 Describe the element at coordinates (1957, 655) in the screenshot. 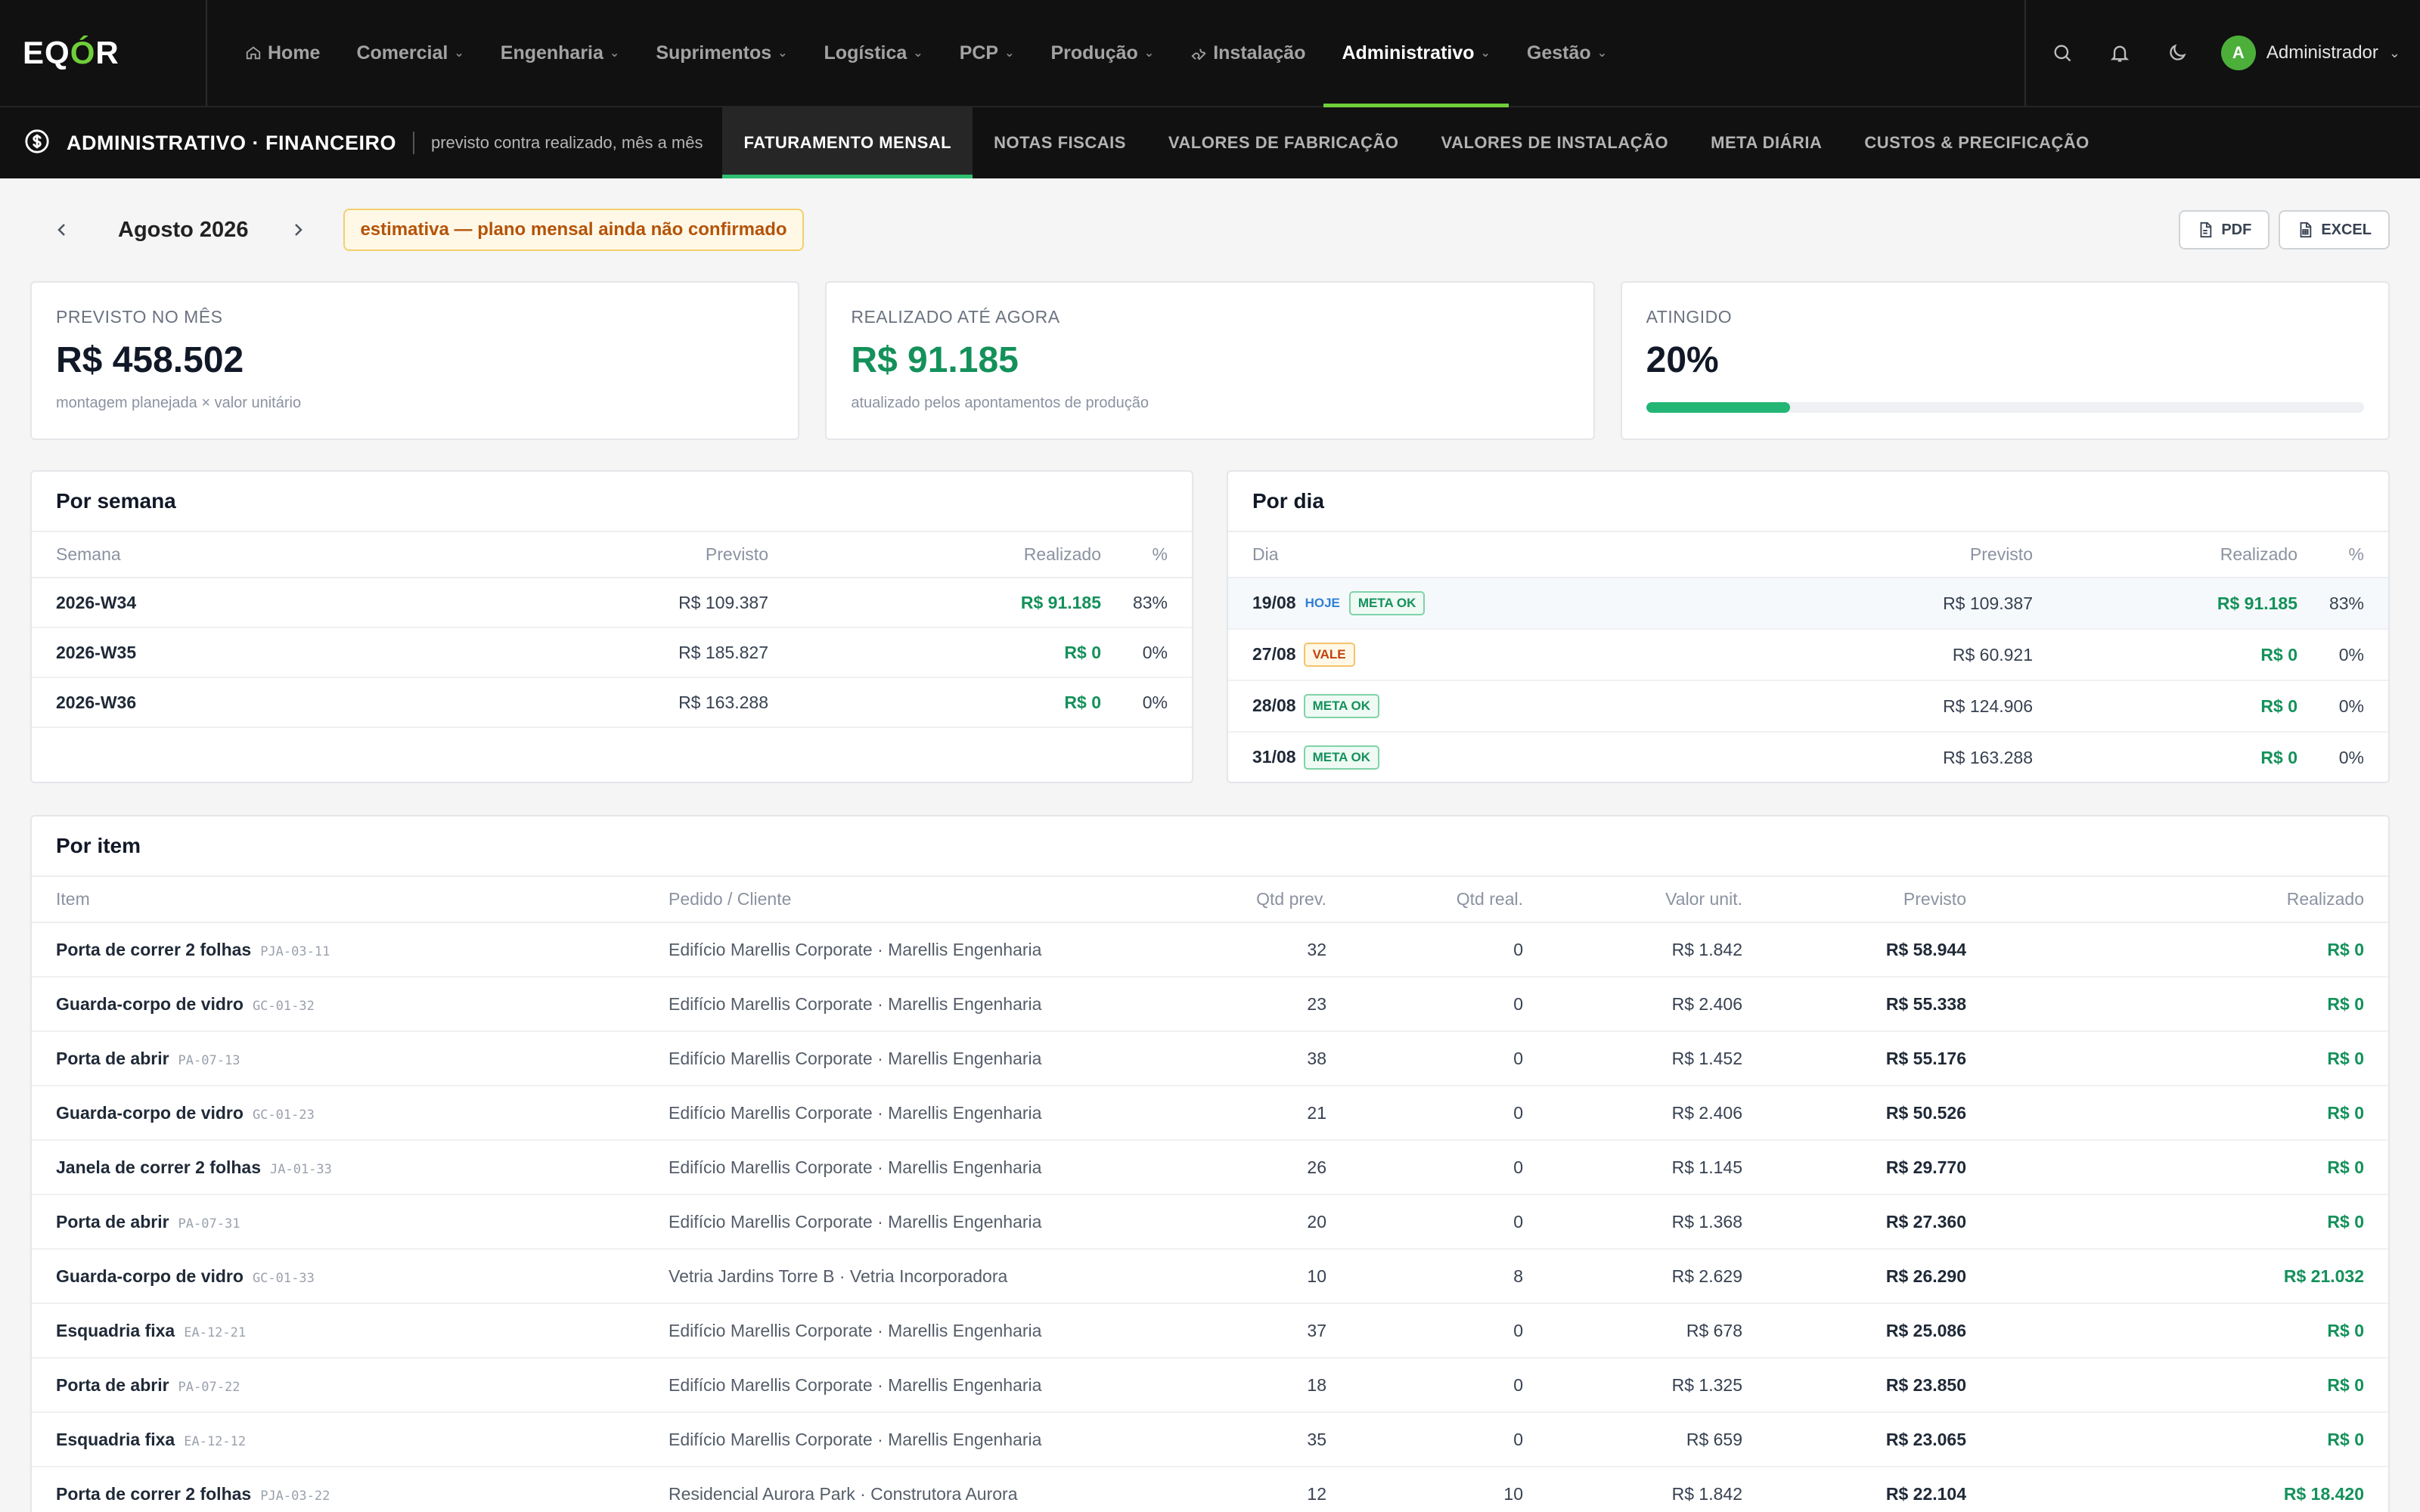

I see `previsto-cell: R$ 60.921` at that location.